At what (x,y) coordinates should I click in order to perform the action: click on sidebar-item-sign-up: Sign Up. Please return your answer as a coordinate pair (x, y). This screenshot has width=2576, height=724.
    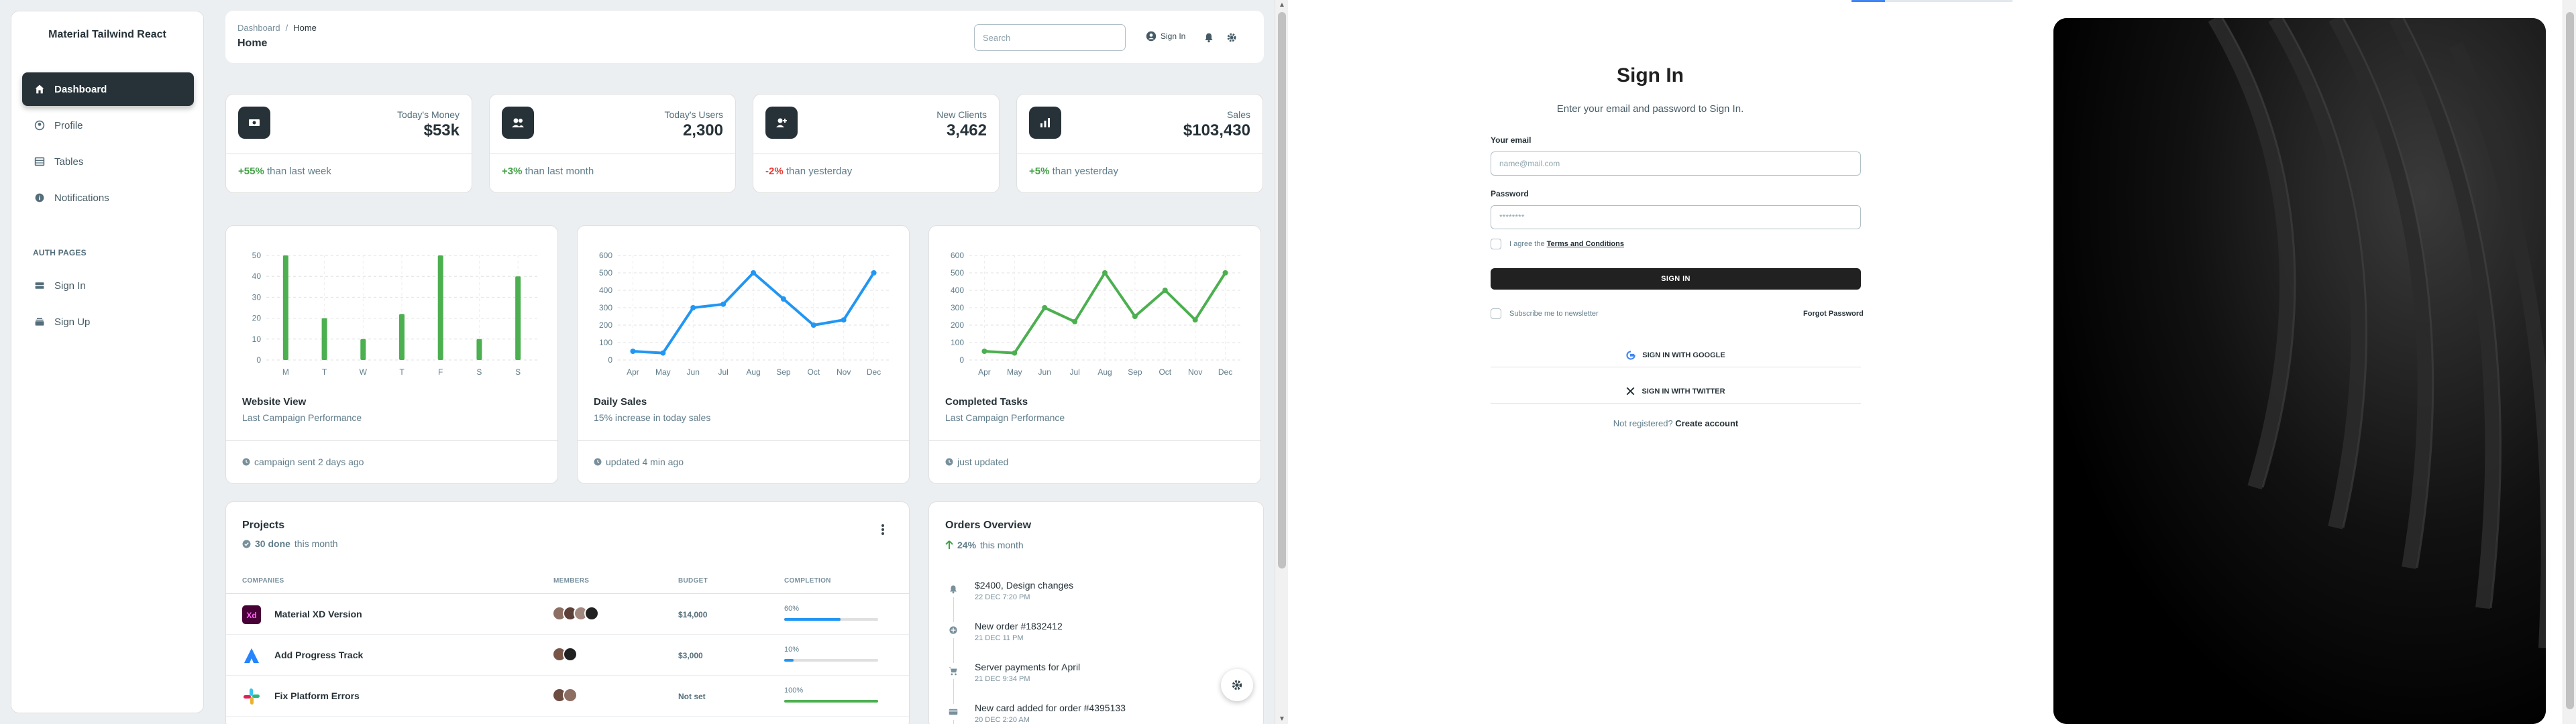
    Looking at the image, I should click on (108, 322).